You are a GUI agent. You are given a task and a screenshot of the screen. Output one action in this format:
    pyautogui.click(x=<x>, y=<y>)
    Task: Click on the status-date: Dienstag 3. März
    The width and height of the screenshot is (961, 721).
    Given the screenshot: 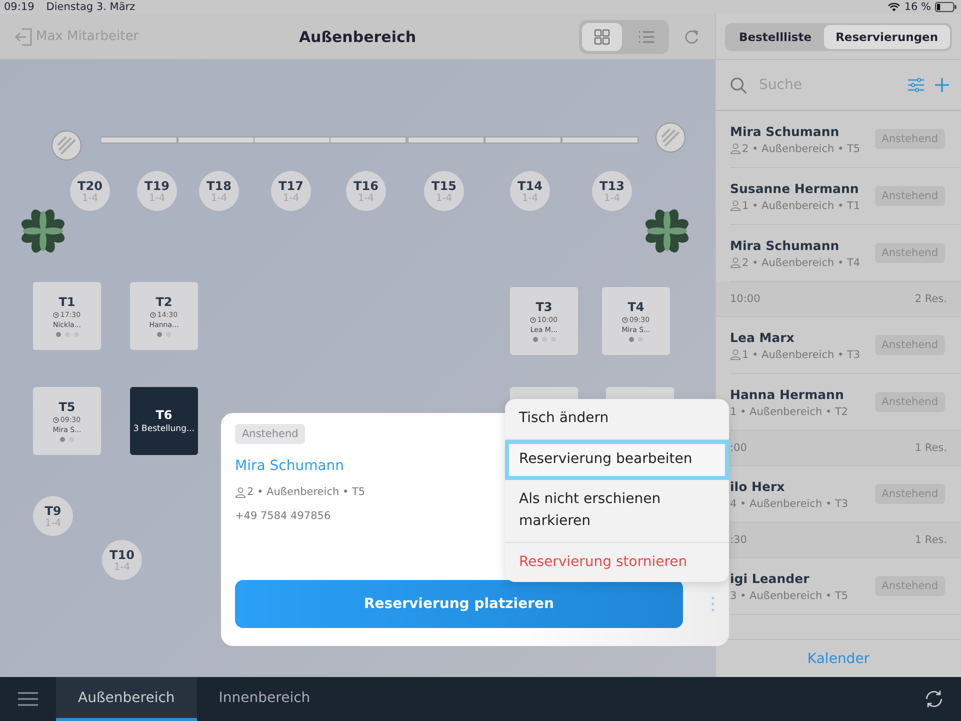 What is the action you would take?
    pyautogui.click(x=91, y=7)
    